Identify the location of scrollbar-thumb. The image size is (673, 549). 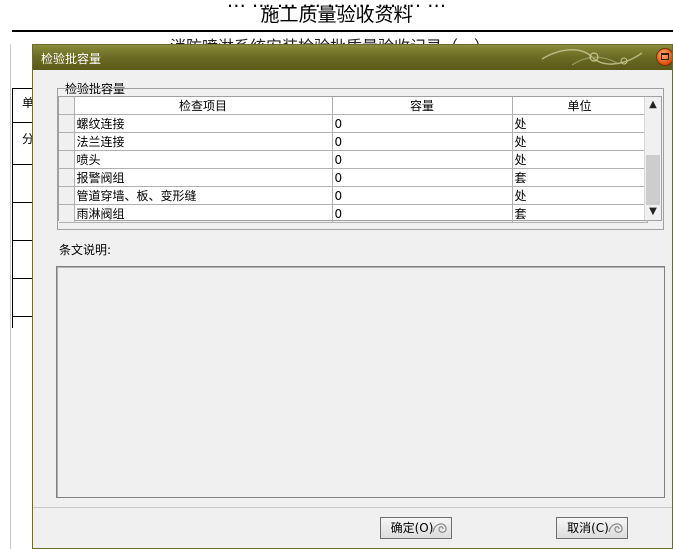
(653, 180).